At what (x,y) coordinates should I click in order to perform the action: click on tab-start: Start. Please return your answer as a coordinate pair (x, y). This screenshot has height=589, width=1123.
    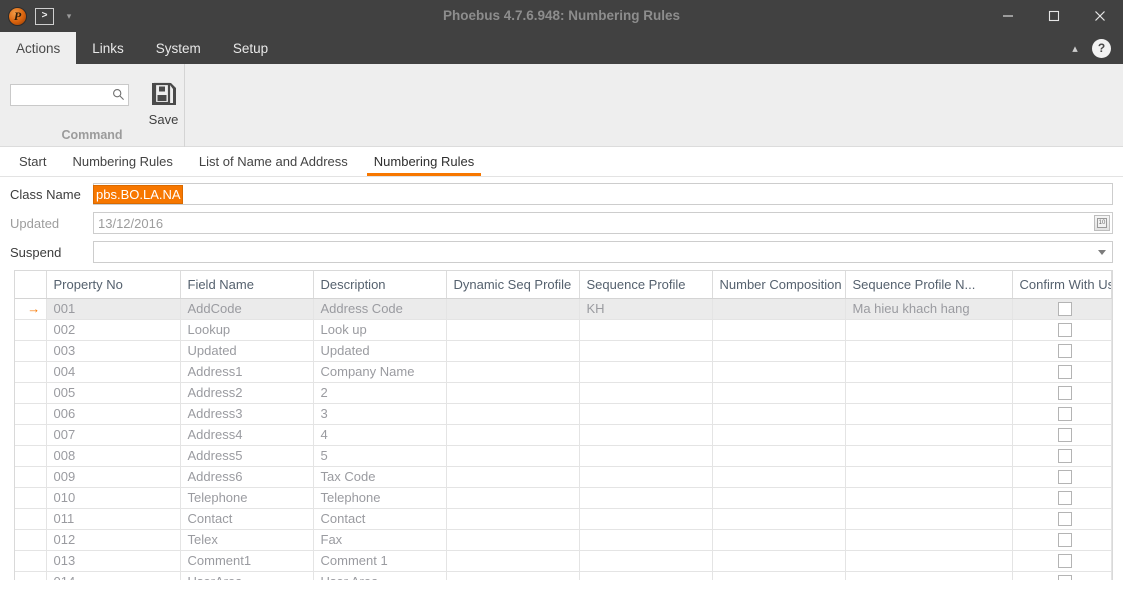
    Looking at the image, I should click on (32, 161).